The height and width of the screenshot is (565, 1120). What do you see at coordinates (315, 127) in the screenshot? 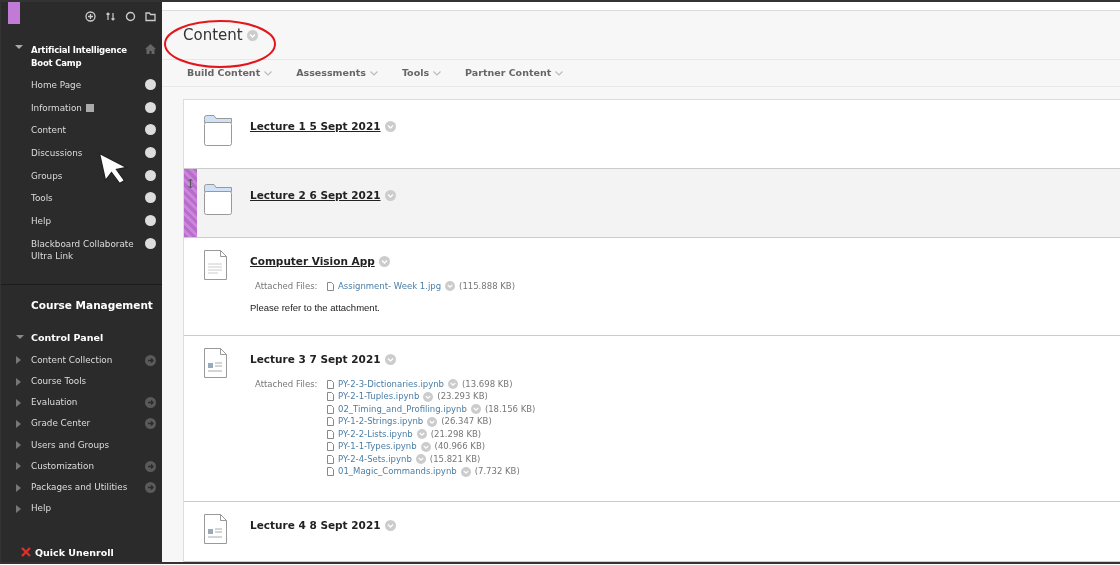
I see `item-title-link: Lecture 1 5 Sept 2021` at bounding box center [315, 127].